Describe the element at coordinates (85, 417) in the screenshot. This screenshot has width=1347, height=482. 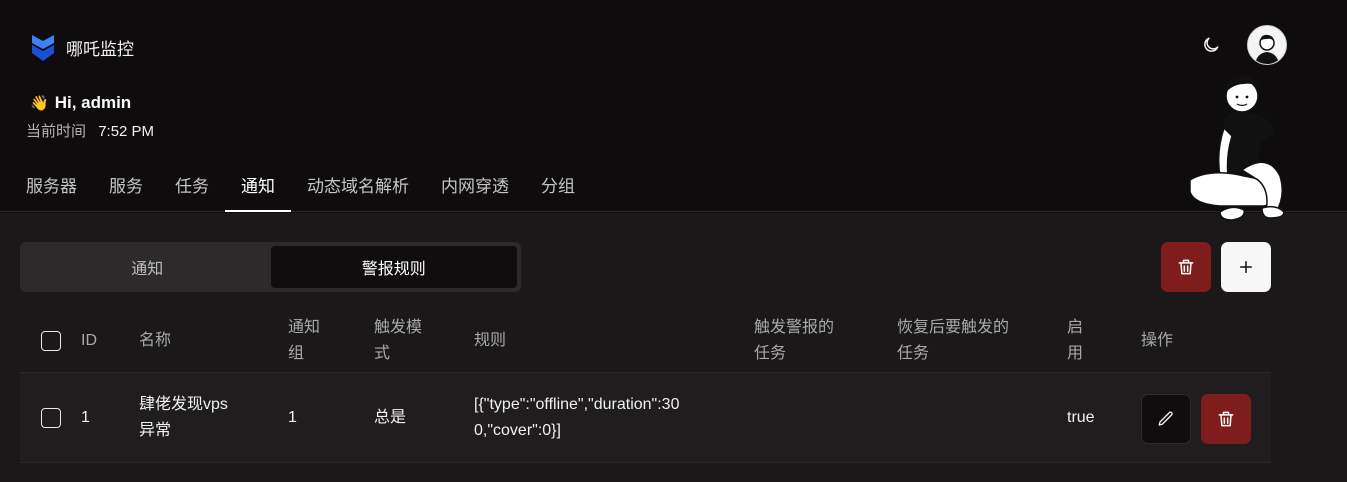
I see `row-id: 1` at that location.